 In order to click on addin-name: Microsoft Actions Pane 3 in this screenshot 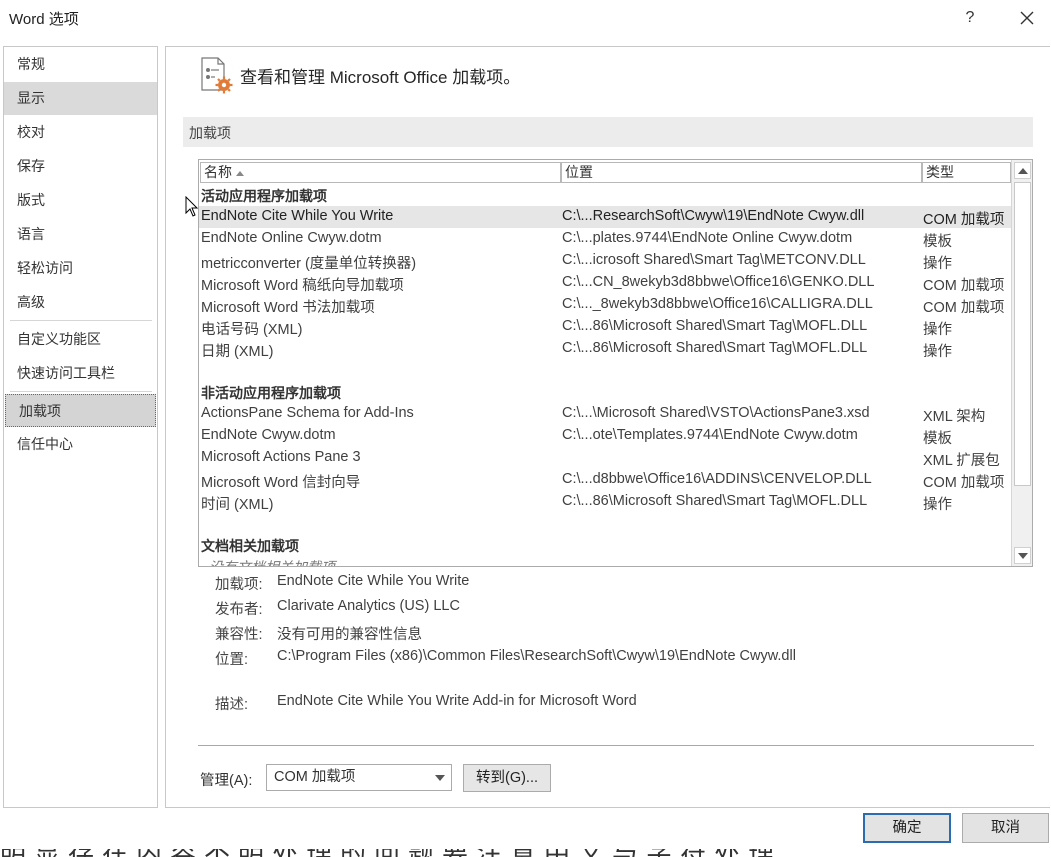, I will do `click(281, 457)`.